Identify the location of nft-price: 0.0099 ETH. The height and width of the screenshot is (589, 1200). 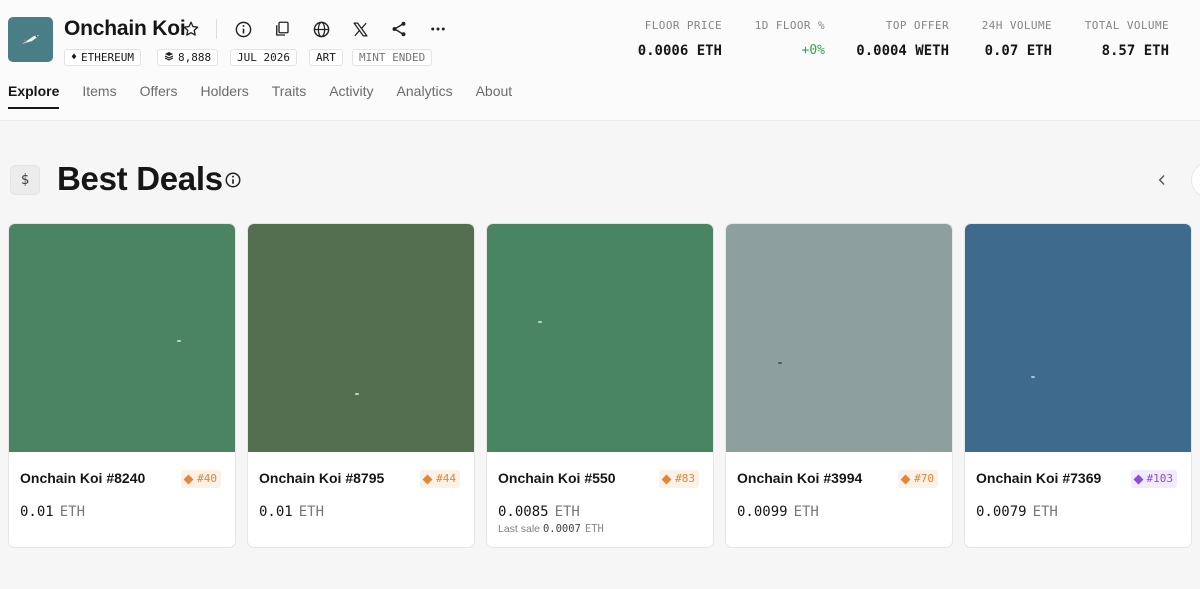
(778, 512).